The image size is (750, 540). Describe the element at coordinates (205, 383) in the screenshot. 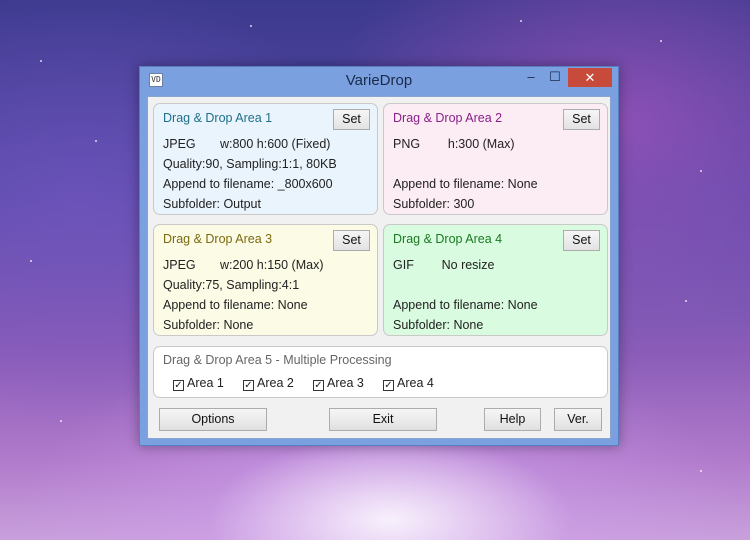

I see `checkbox-label: Area 1` at that location.